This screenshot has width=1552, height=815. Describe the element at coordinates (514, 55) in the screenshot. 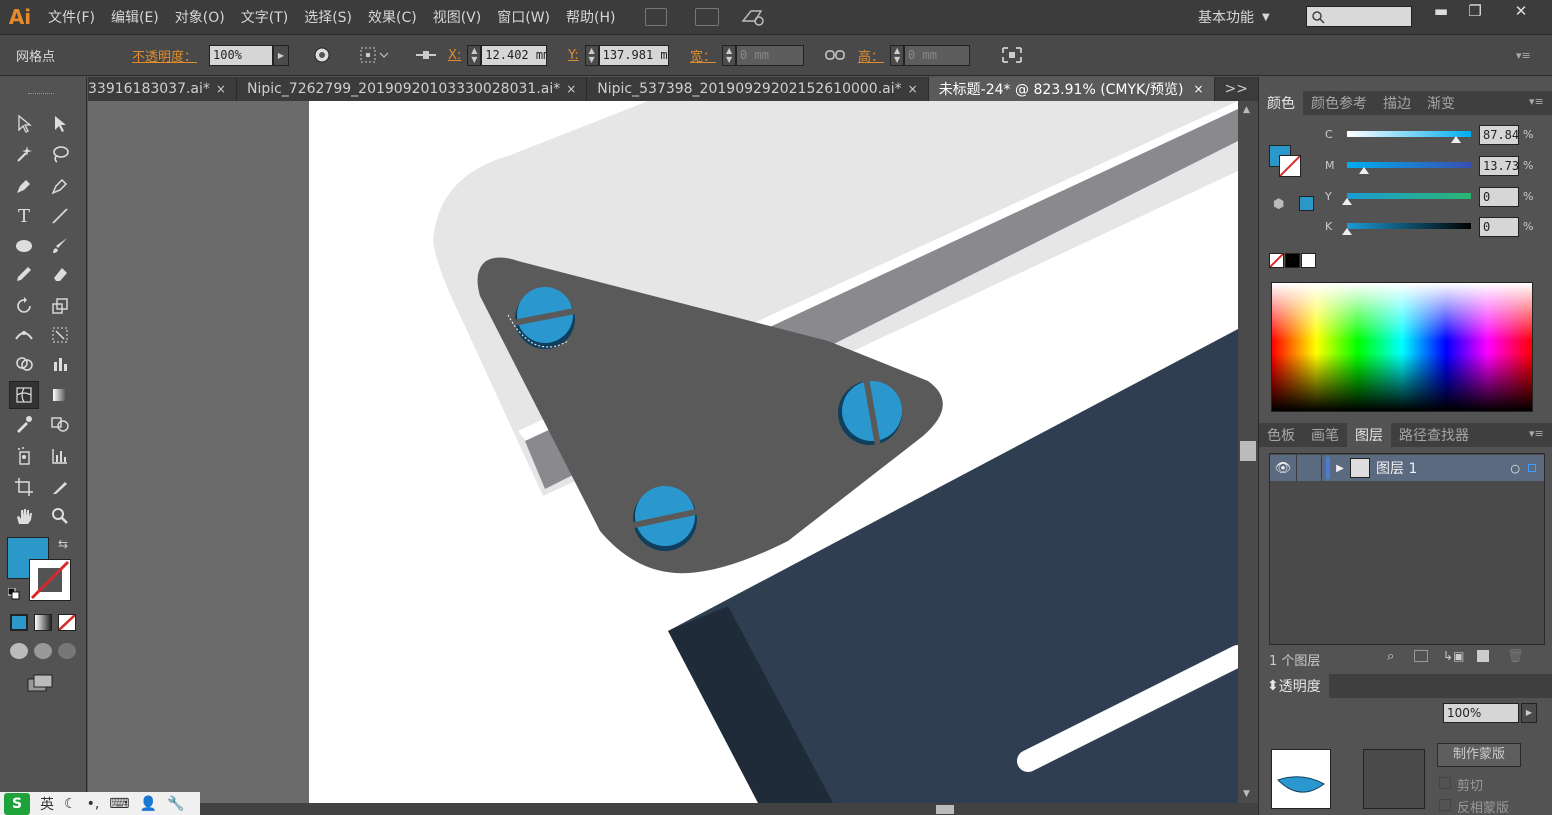

I see `x-input: 12.402 mm` at that location.